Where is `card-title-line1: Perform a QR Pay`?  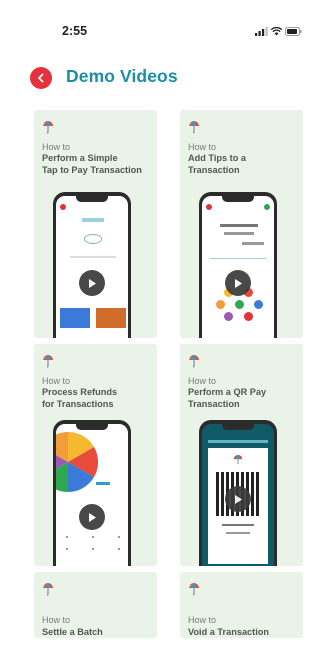 card-title-line1: Perform a QR Pay is located at coordinates (227, 392).